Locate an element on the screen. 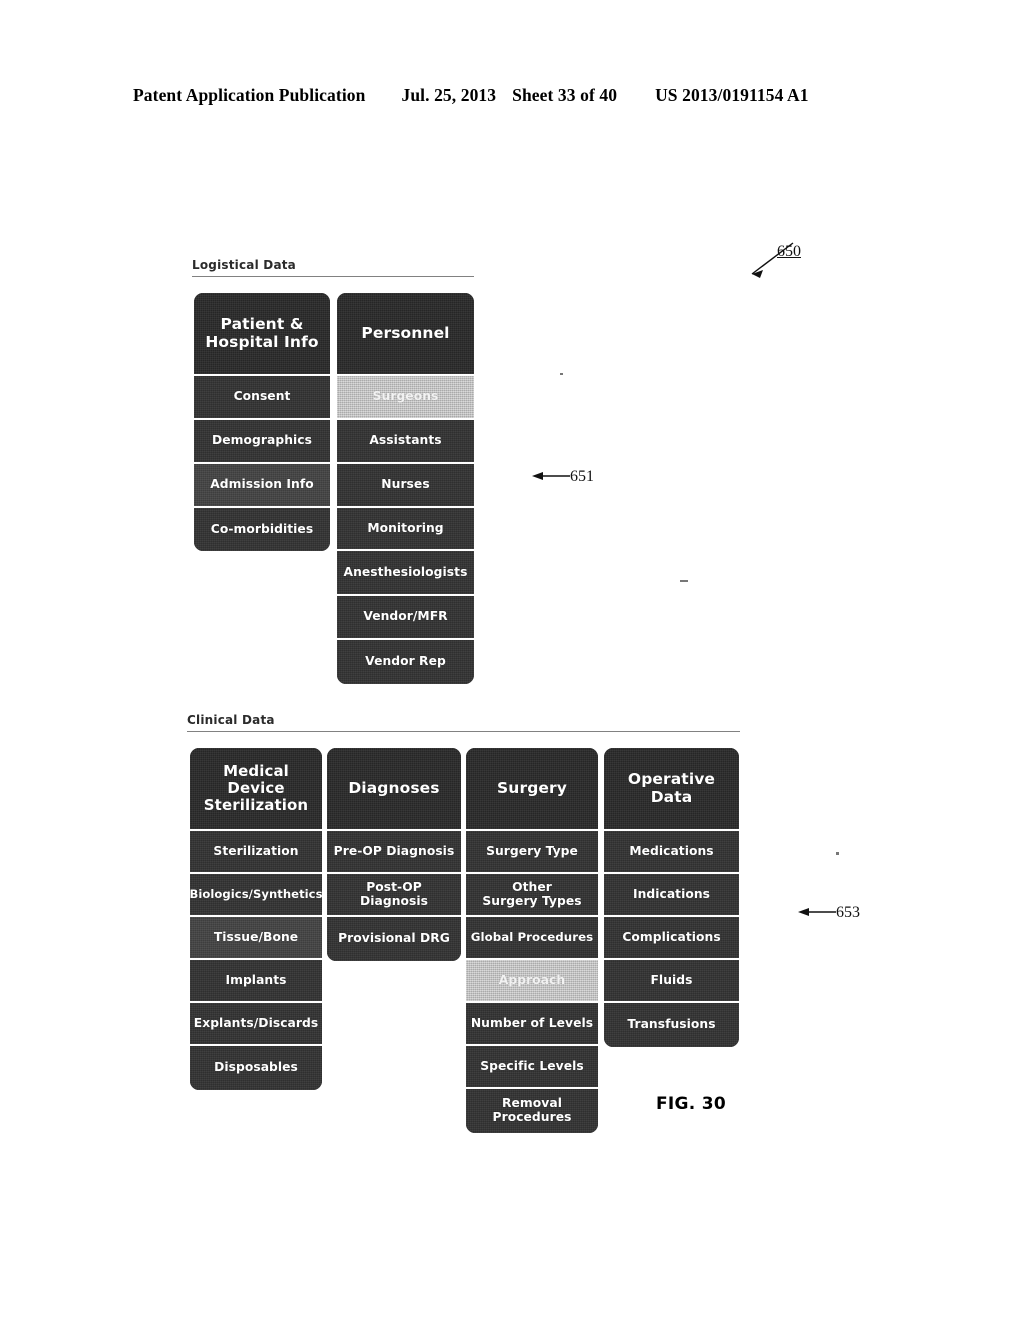 This screenshot has height=1320, width=1024. cell-label: Nurses is located at coordinates (405, 484).